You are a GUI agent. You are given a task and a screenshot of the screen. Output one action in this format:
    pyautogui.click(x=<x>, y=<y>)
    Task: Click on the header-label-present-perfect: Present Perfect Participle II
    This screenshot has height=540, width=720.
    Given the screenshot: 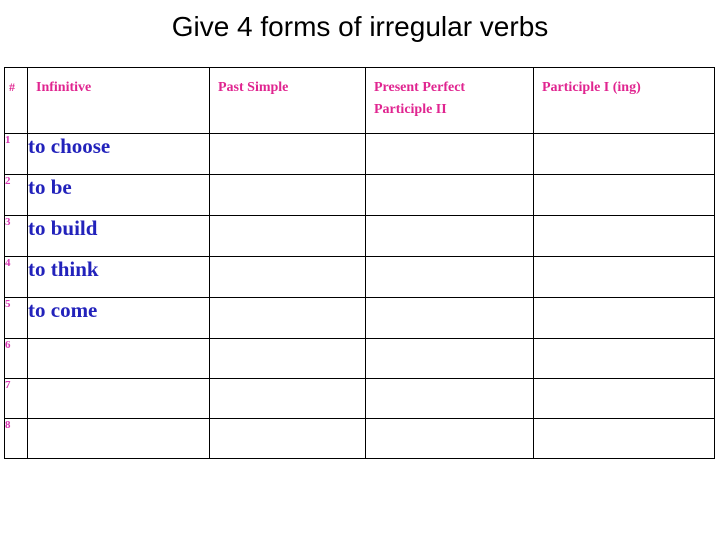 What is the action you would take?
    pyautogui.click(x=420, y=98)
    